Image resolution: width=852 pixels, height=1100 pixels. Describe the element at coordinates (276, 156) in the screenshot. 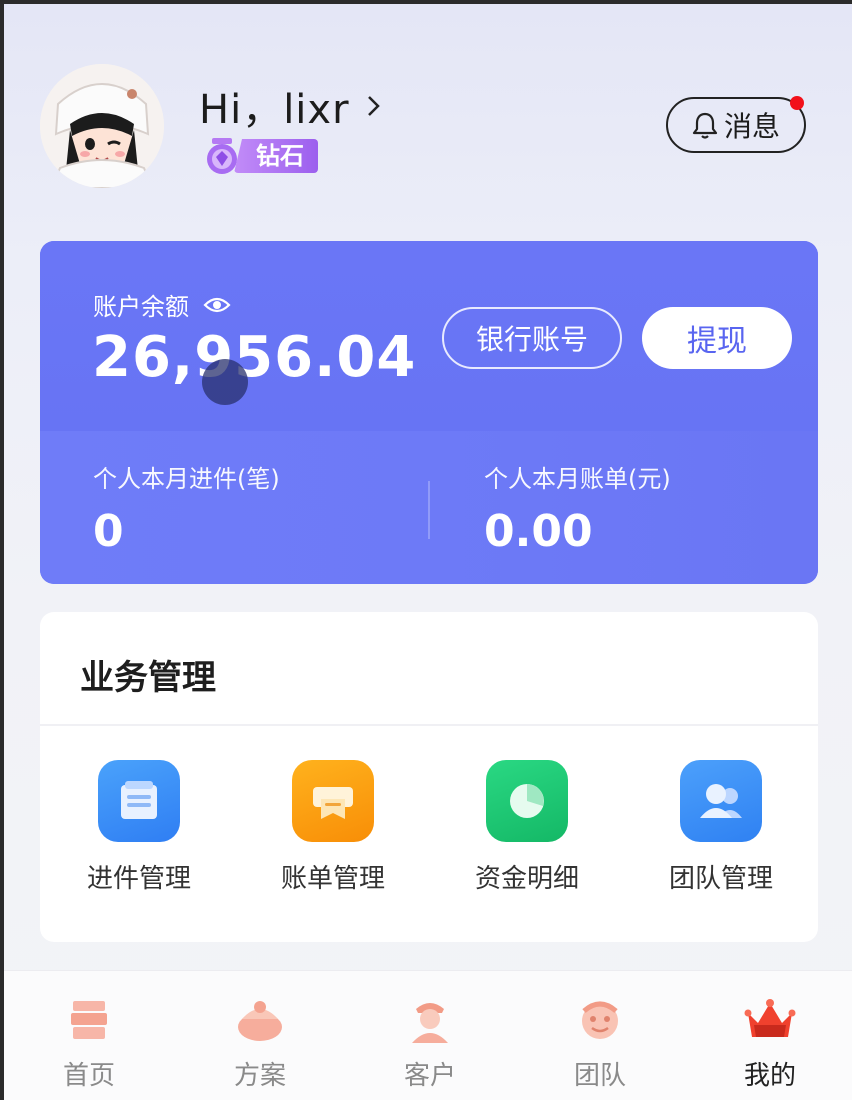

I see `level-badge: 钻石` at that location.